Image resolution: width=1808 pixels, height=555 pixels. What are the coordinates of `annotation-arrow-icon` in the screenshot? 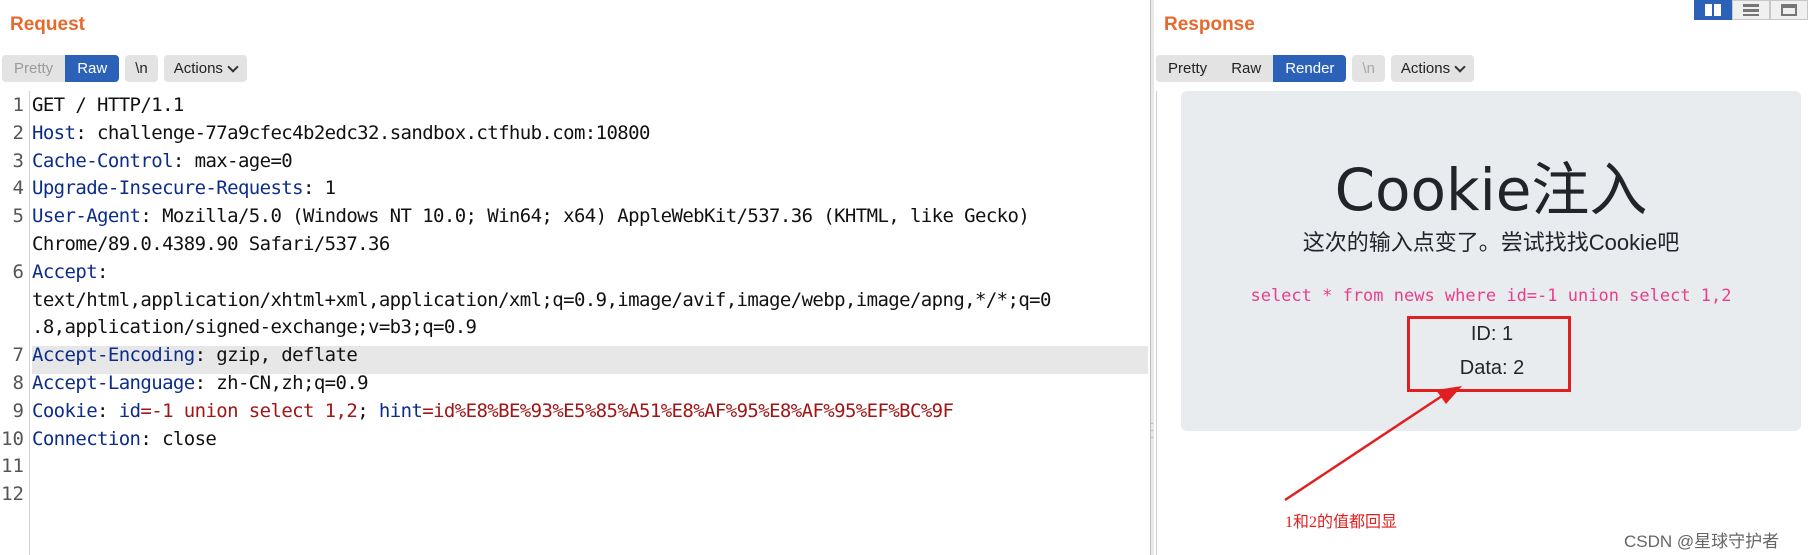 It's located at (1373, 444).